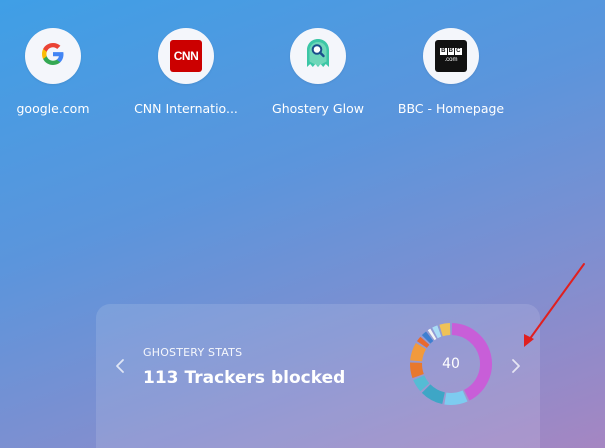 The width and height of the screenshot is (605, 448). I want to click on trackers-count: 113, so click(161, 378).